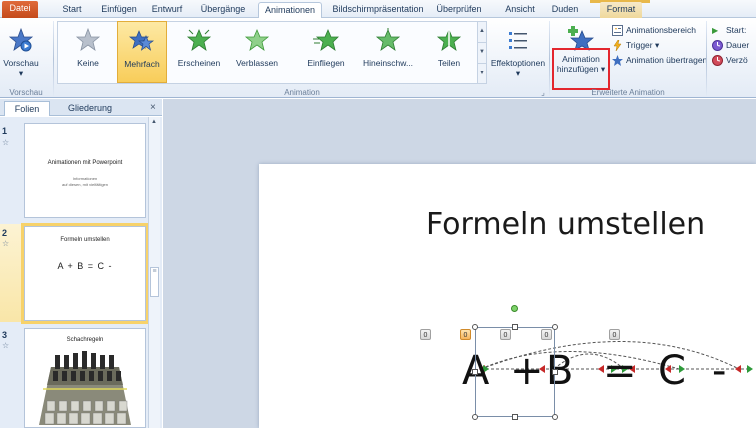  Describe the element at coordinates (21, 63) in the screenshot. I see `vorschau-label: Vorschau` at that location.